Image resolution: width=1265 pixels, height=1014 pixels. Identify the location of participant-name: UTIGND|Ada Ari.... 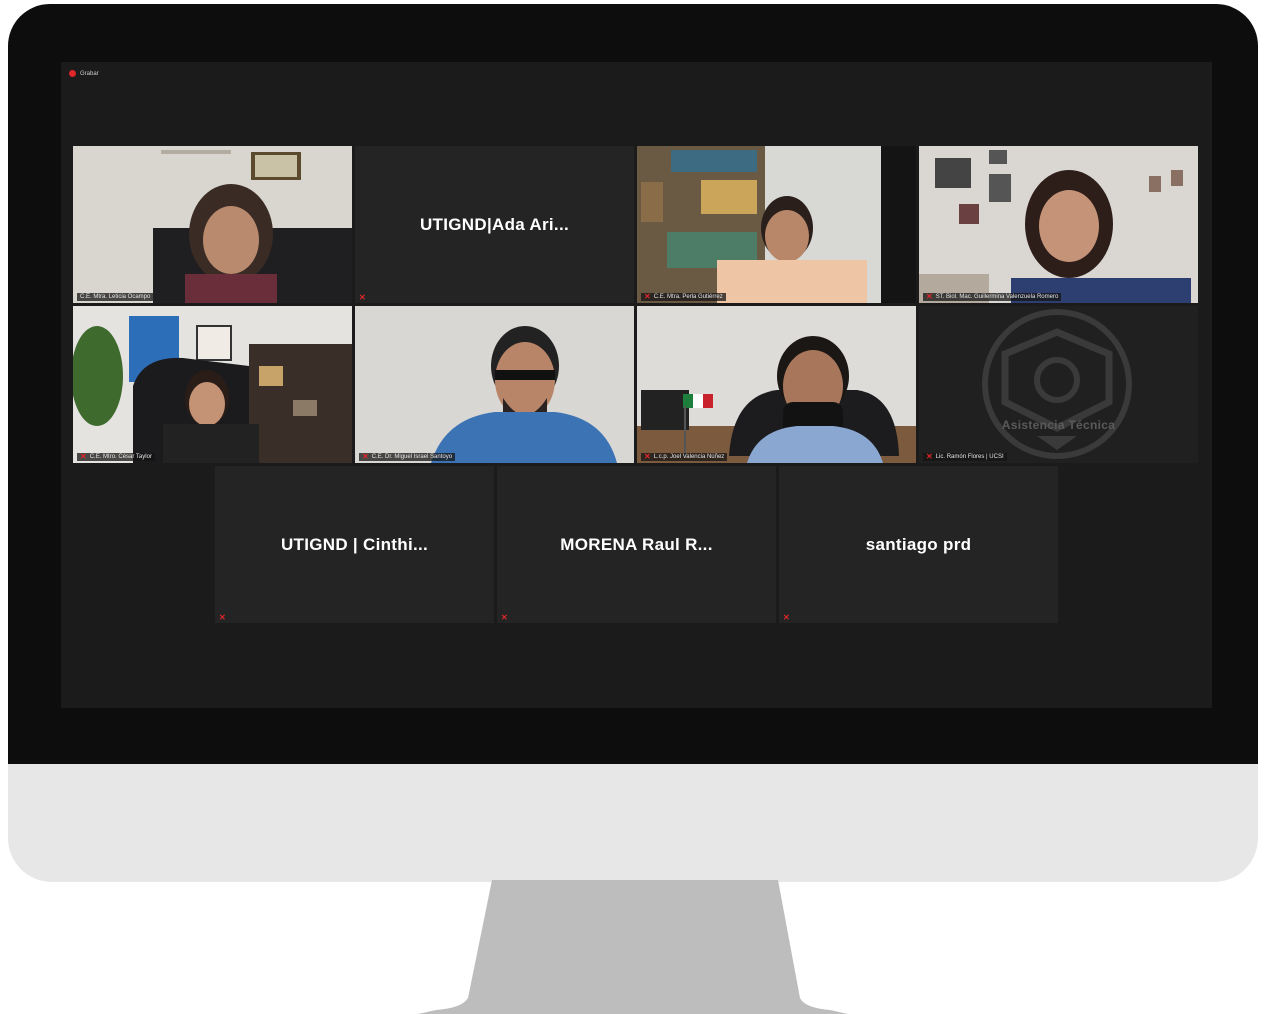
(494, 224).